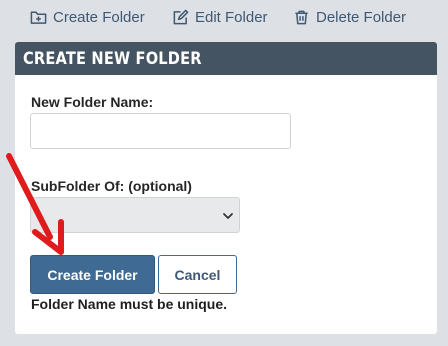 The image size is (448, 346). Describe the element at coordinates (92, 274) in the screenshot. I see `create-folder-button: Create Folder` at that location.